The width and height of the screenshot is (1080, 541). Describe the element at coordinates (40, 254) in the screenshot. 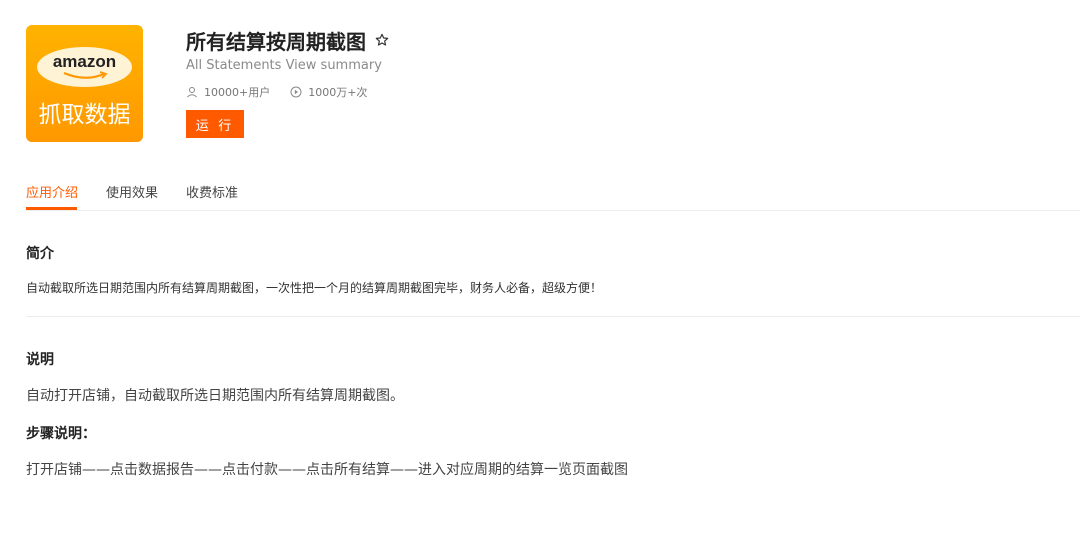

I see `intro-heading: 简介` at that location.